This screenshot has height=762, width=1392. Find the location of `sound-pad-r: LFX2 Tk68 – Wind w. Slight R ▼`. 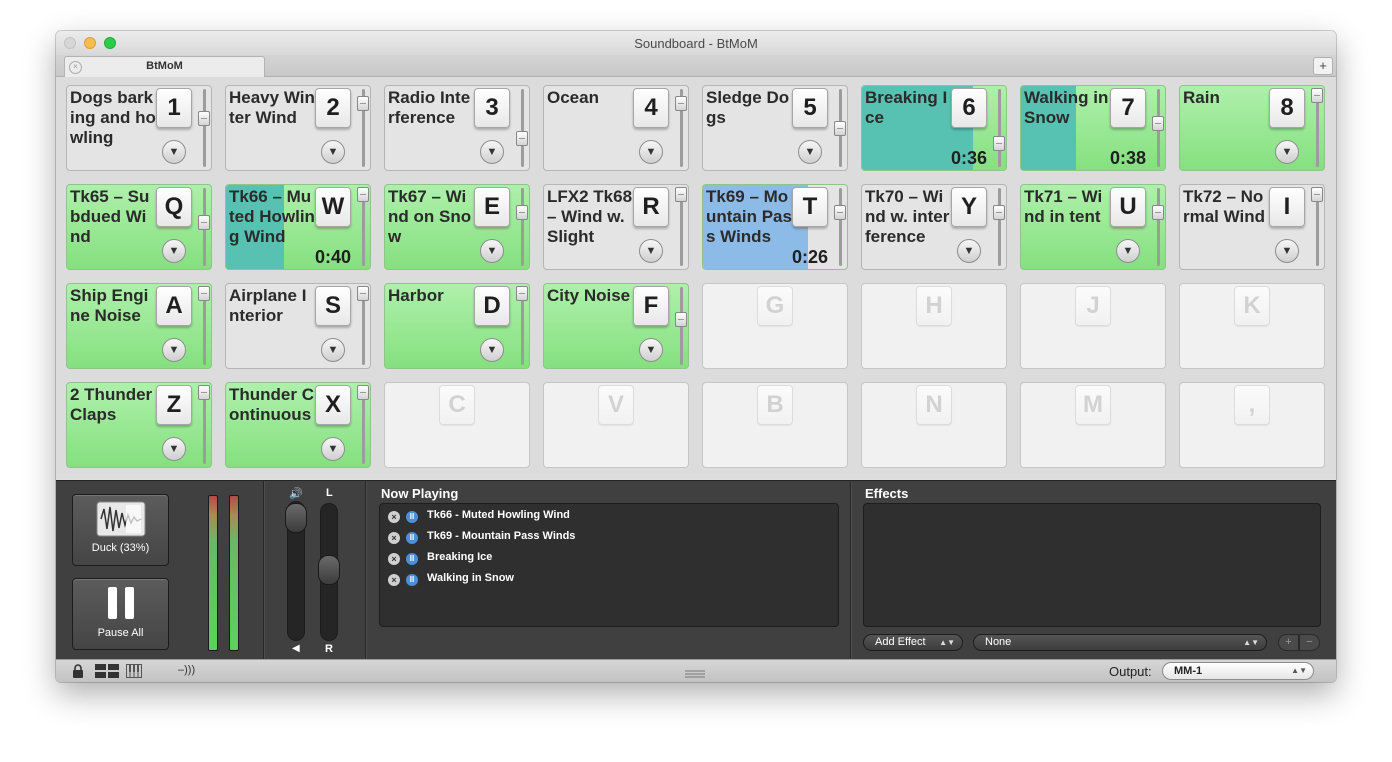

sound-pad-r: LFX2 Tk68 – Wind w. Slight R ▼ is located at coordinates (616, 227).